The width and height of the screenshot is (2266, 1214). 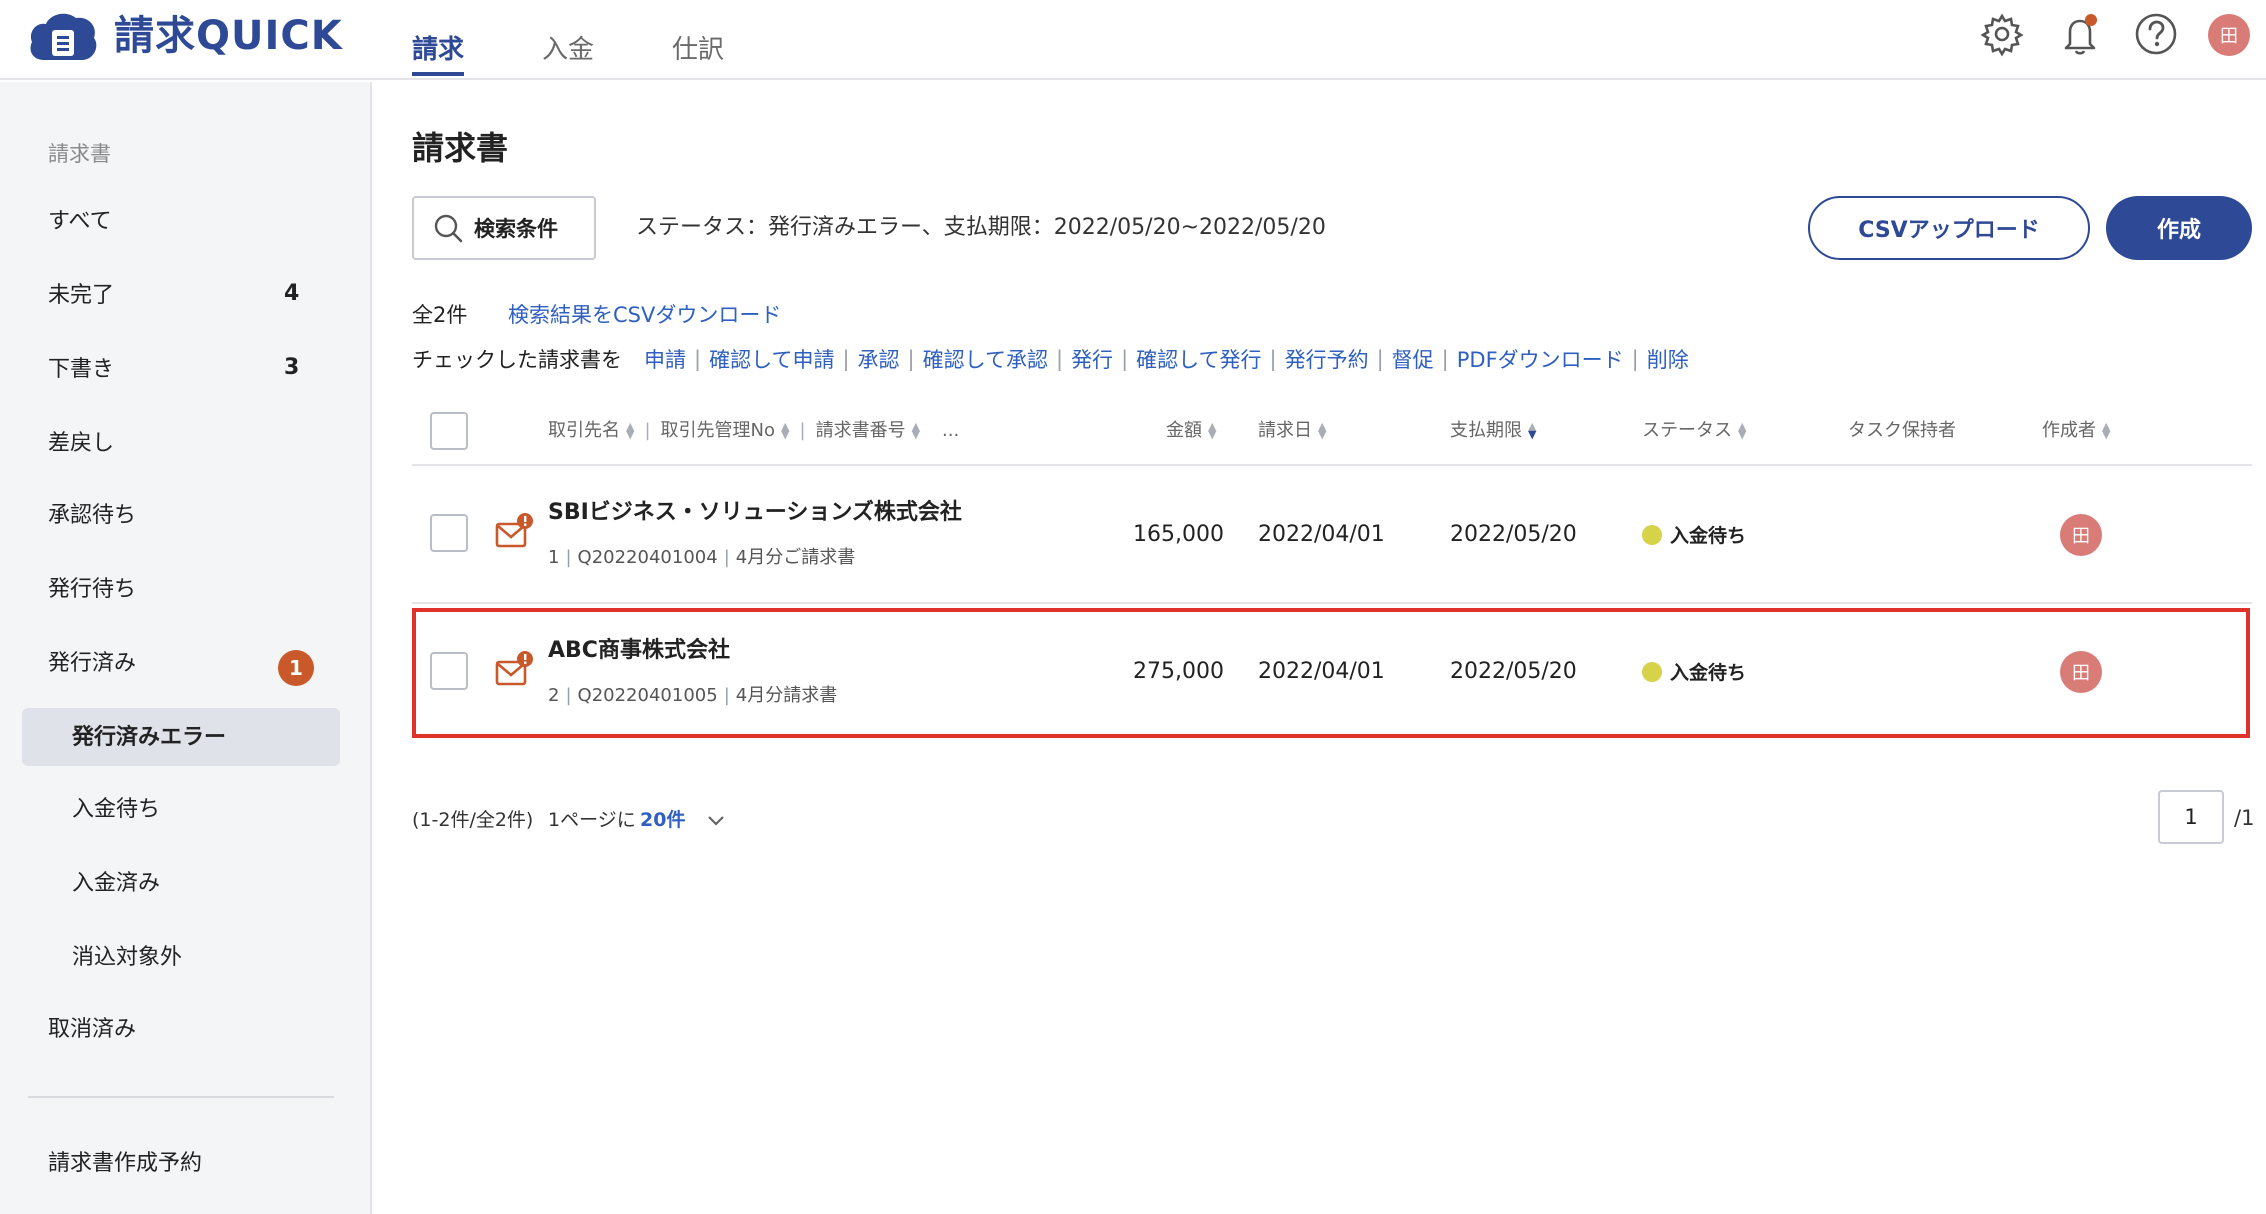 What do you see at coordinates (448, 228) in the screenshot?
I see `search-icon` at bounding box center [448, 228].